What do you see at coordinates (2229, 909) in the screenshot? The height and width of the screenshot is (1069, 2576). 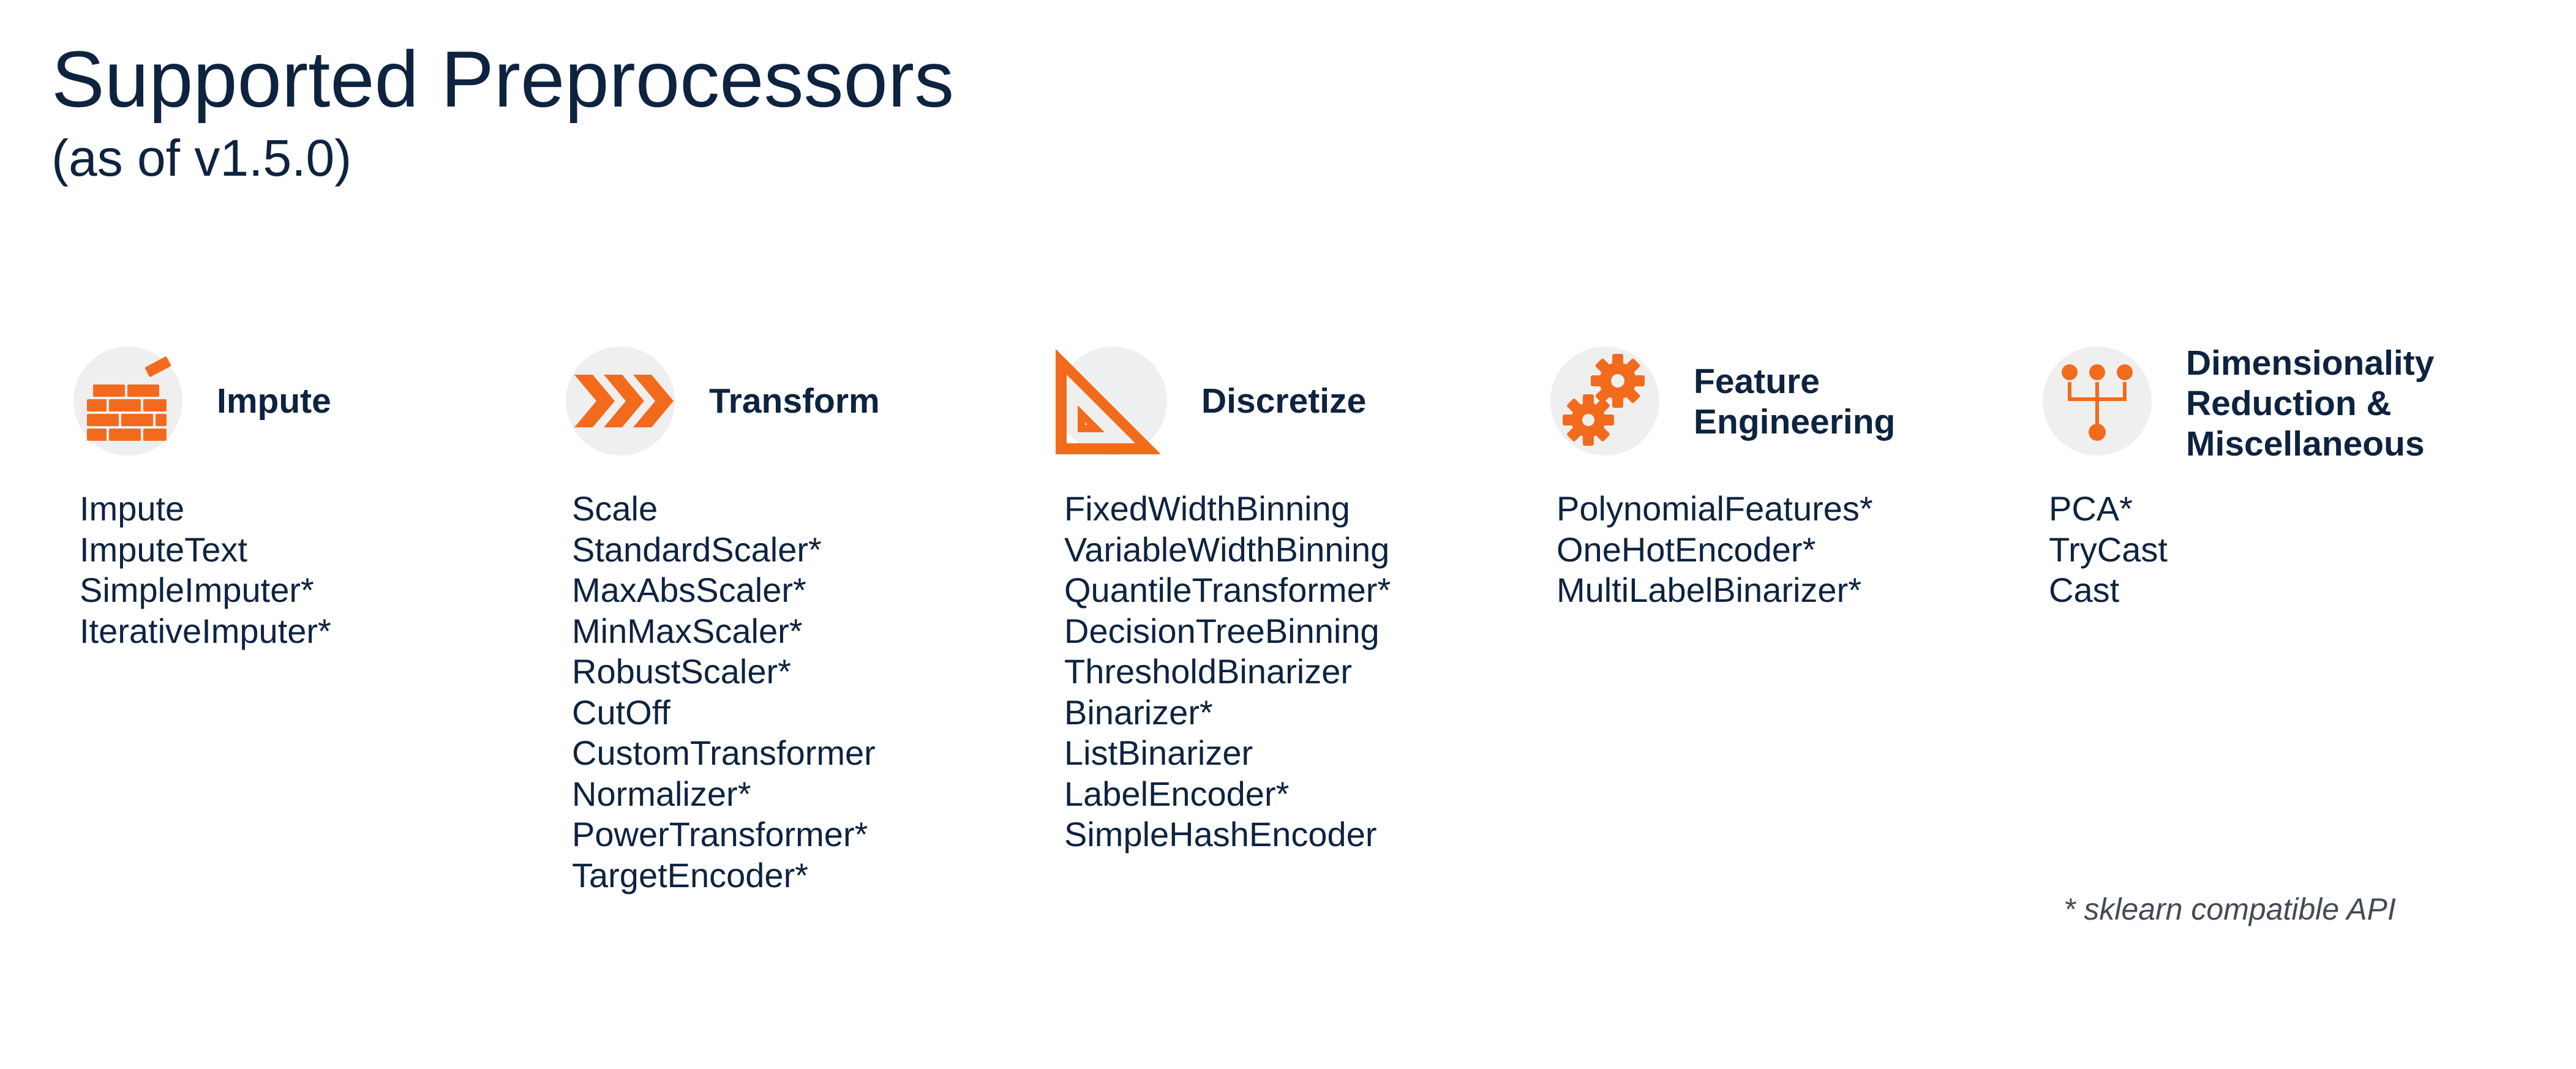 I see `footnote: * sklearn compatible API` at bounding box center [2229, 909].